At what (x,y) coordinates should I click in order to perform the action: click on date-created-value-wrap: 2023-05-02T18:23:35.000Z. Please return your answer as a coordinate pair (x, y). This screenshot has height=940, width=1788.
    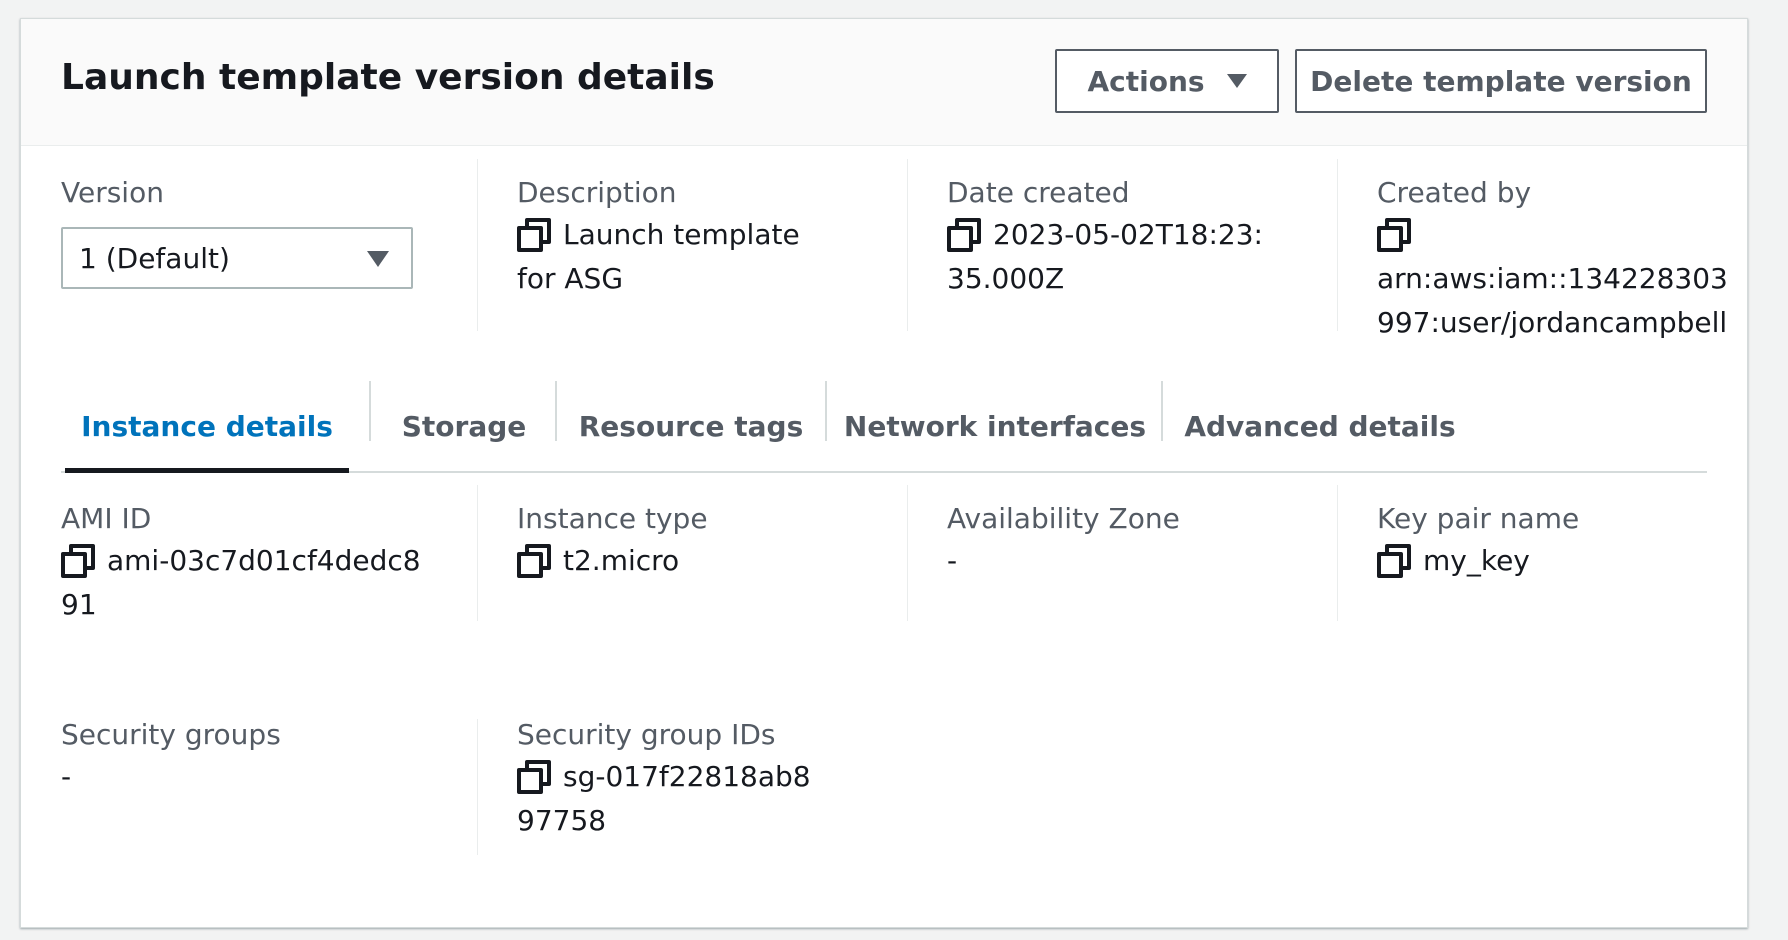
    Looking at the image, I should click on (1112, 257).